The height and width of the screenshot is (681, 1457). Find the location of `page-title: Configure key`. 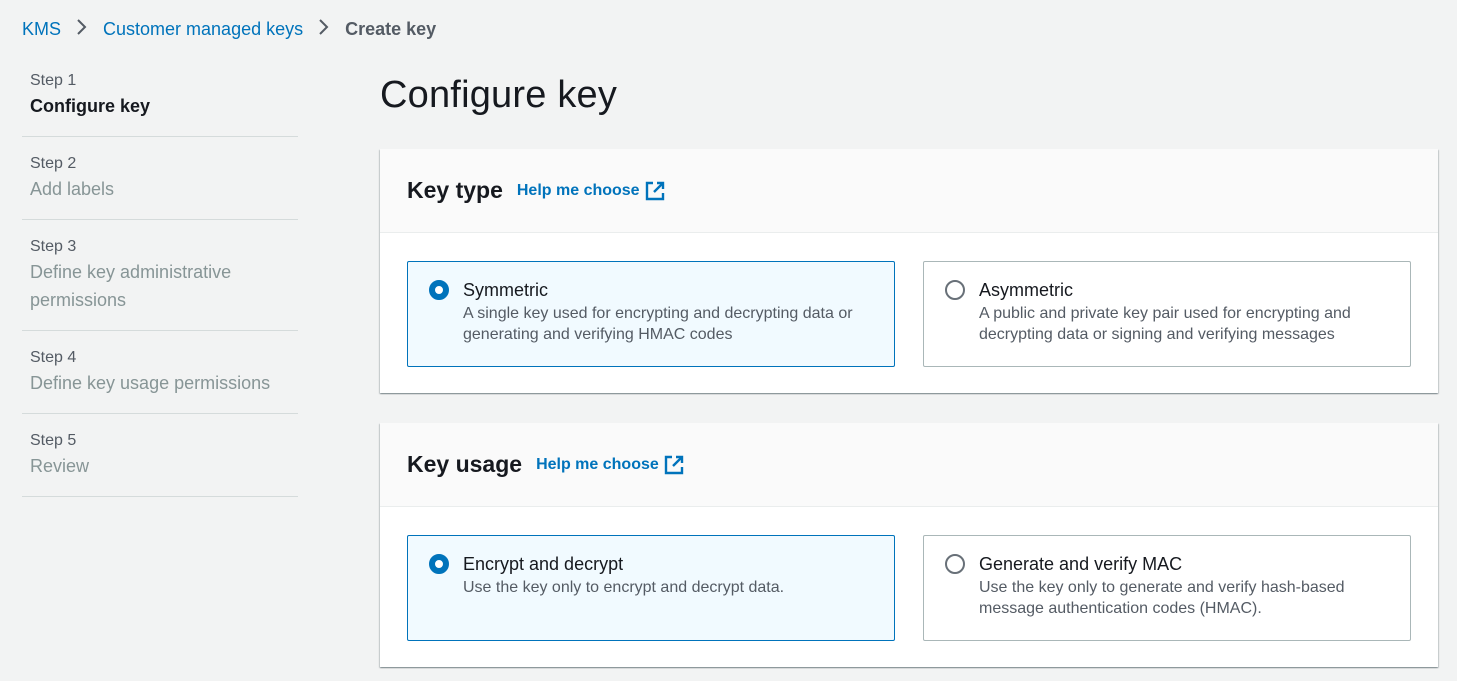

page-title: Configure key is located at coordinates (499, 95).